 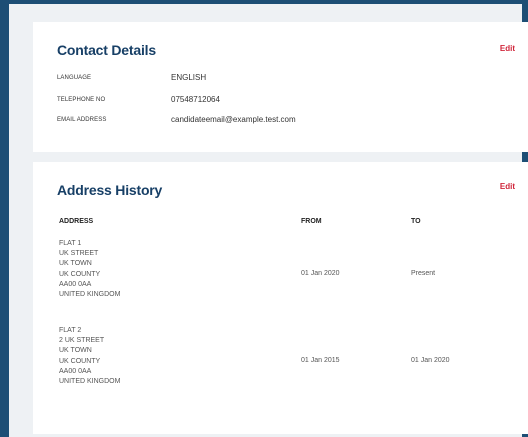 What do you see at coordinates (81, 100) in the screenshot?
I see `telephone-label: TELEPHONE NO` at bounding box center [81, 100].